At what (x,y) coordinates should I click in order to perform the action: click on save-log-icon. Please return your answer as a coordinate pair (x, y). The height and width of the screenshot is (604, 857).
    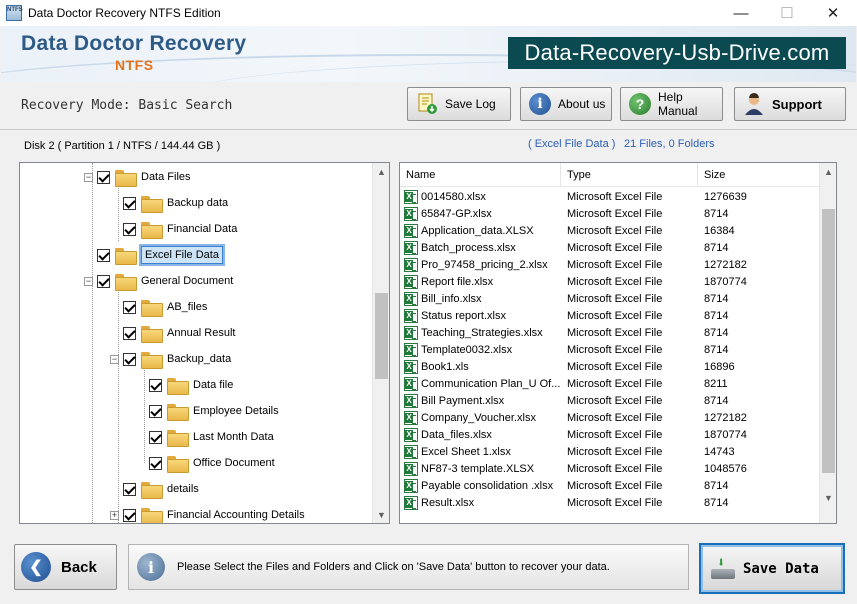
    Looking at the image, I should click on (427, 103).